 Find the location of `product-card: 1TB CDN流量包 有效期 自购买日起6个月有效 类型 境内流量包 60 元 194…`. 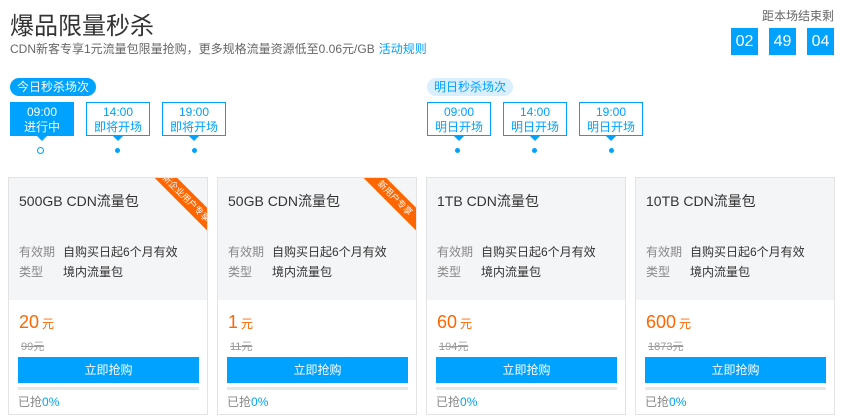

product-card: 1TB CDN流量包 有效期 自购买日起6个月有效 类型 境内流量包 60 元 194… is located at coordinates (526, 296).